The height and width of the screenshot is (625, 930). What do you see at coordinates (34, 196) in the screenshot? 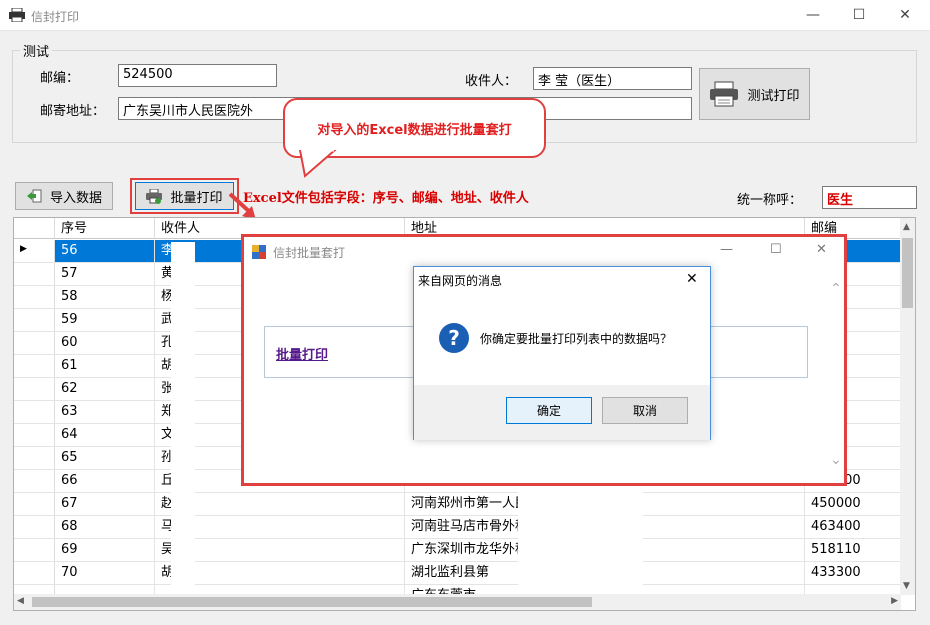
I see `import-icon` at bounding box center [34, 196].